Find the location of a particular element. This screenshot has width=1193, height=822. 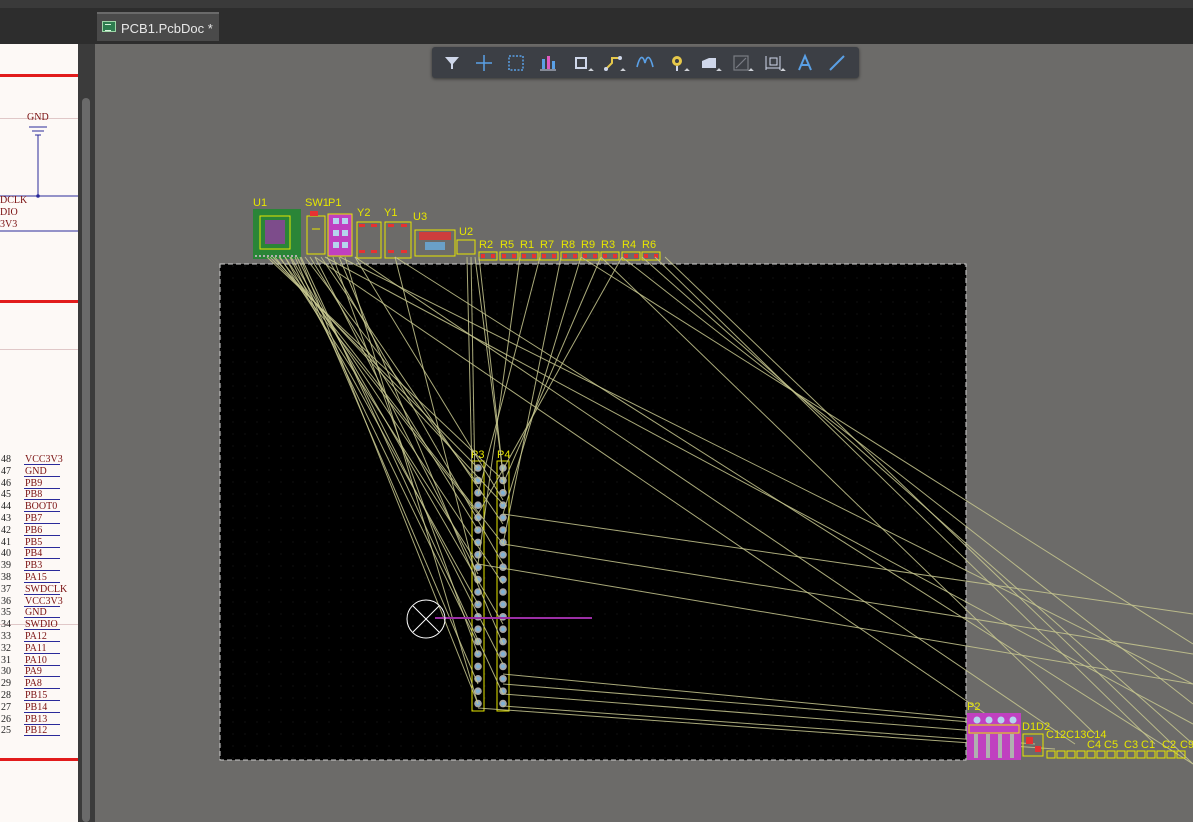

pin-number: 40 is located at coordinates (6, 554).